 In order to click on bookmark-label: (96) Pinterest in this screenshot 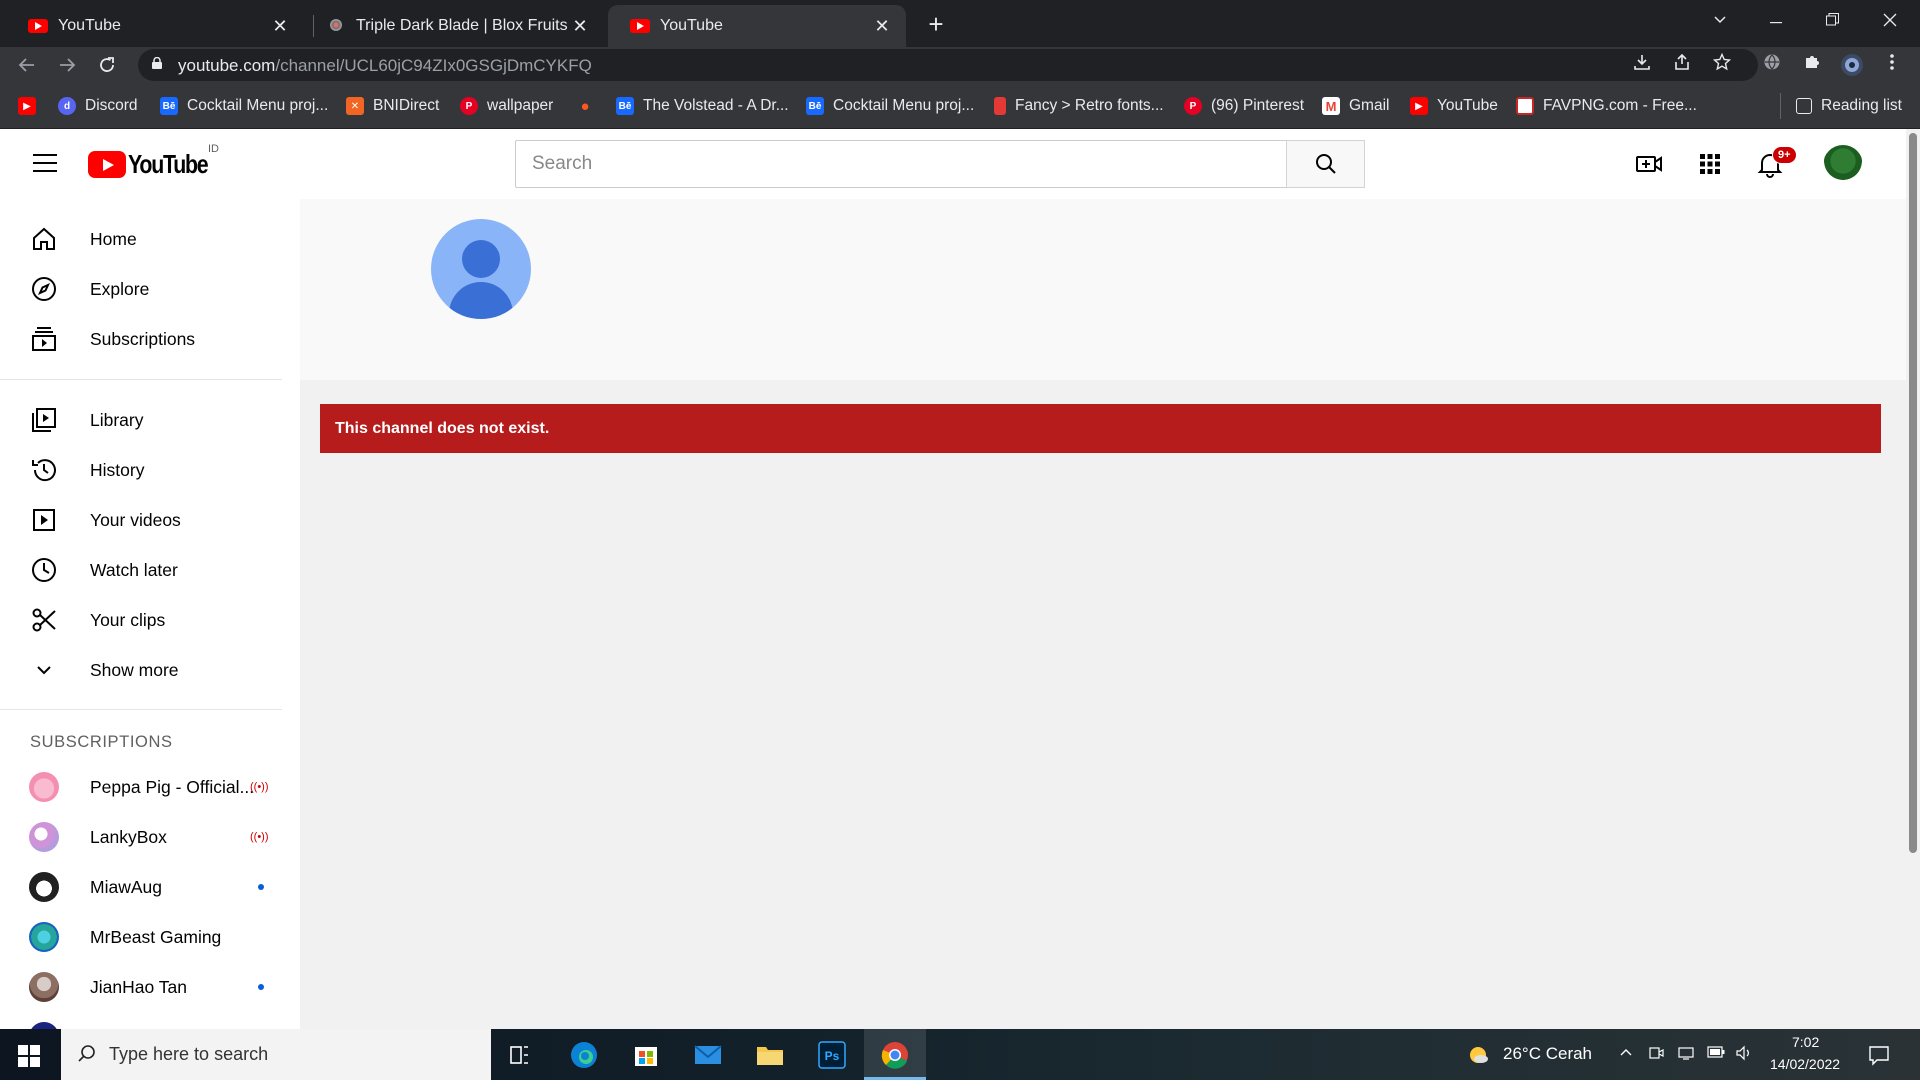, I will do `click(1258, 105)`.